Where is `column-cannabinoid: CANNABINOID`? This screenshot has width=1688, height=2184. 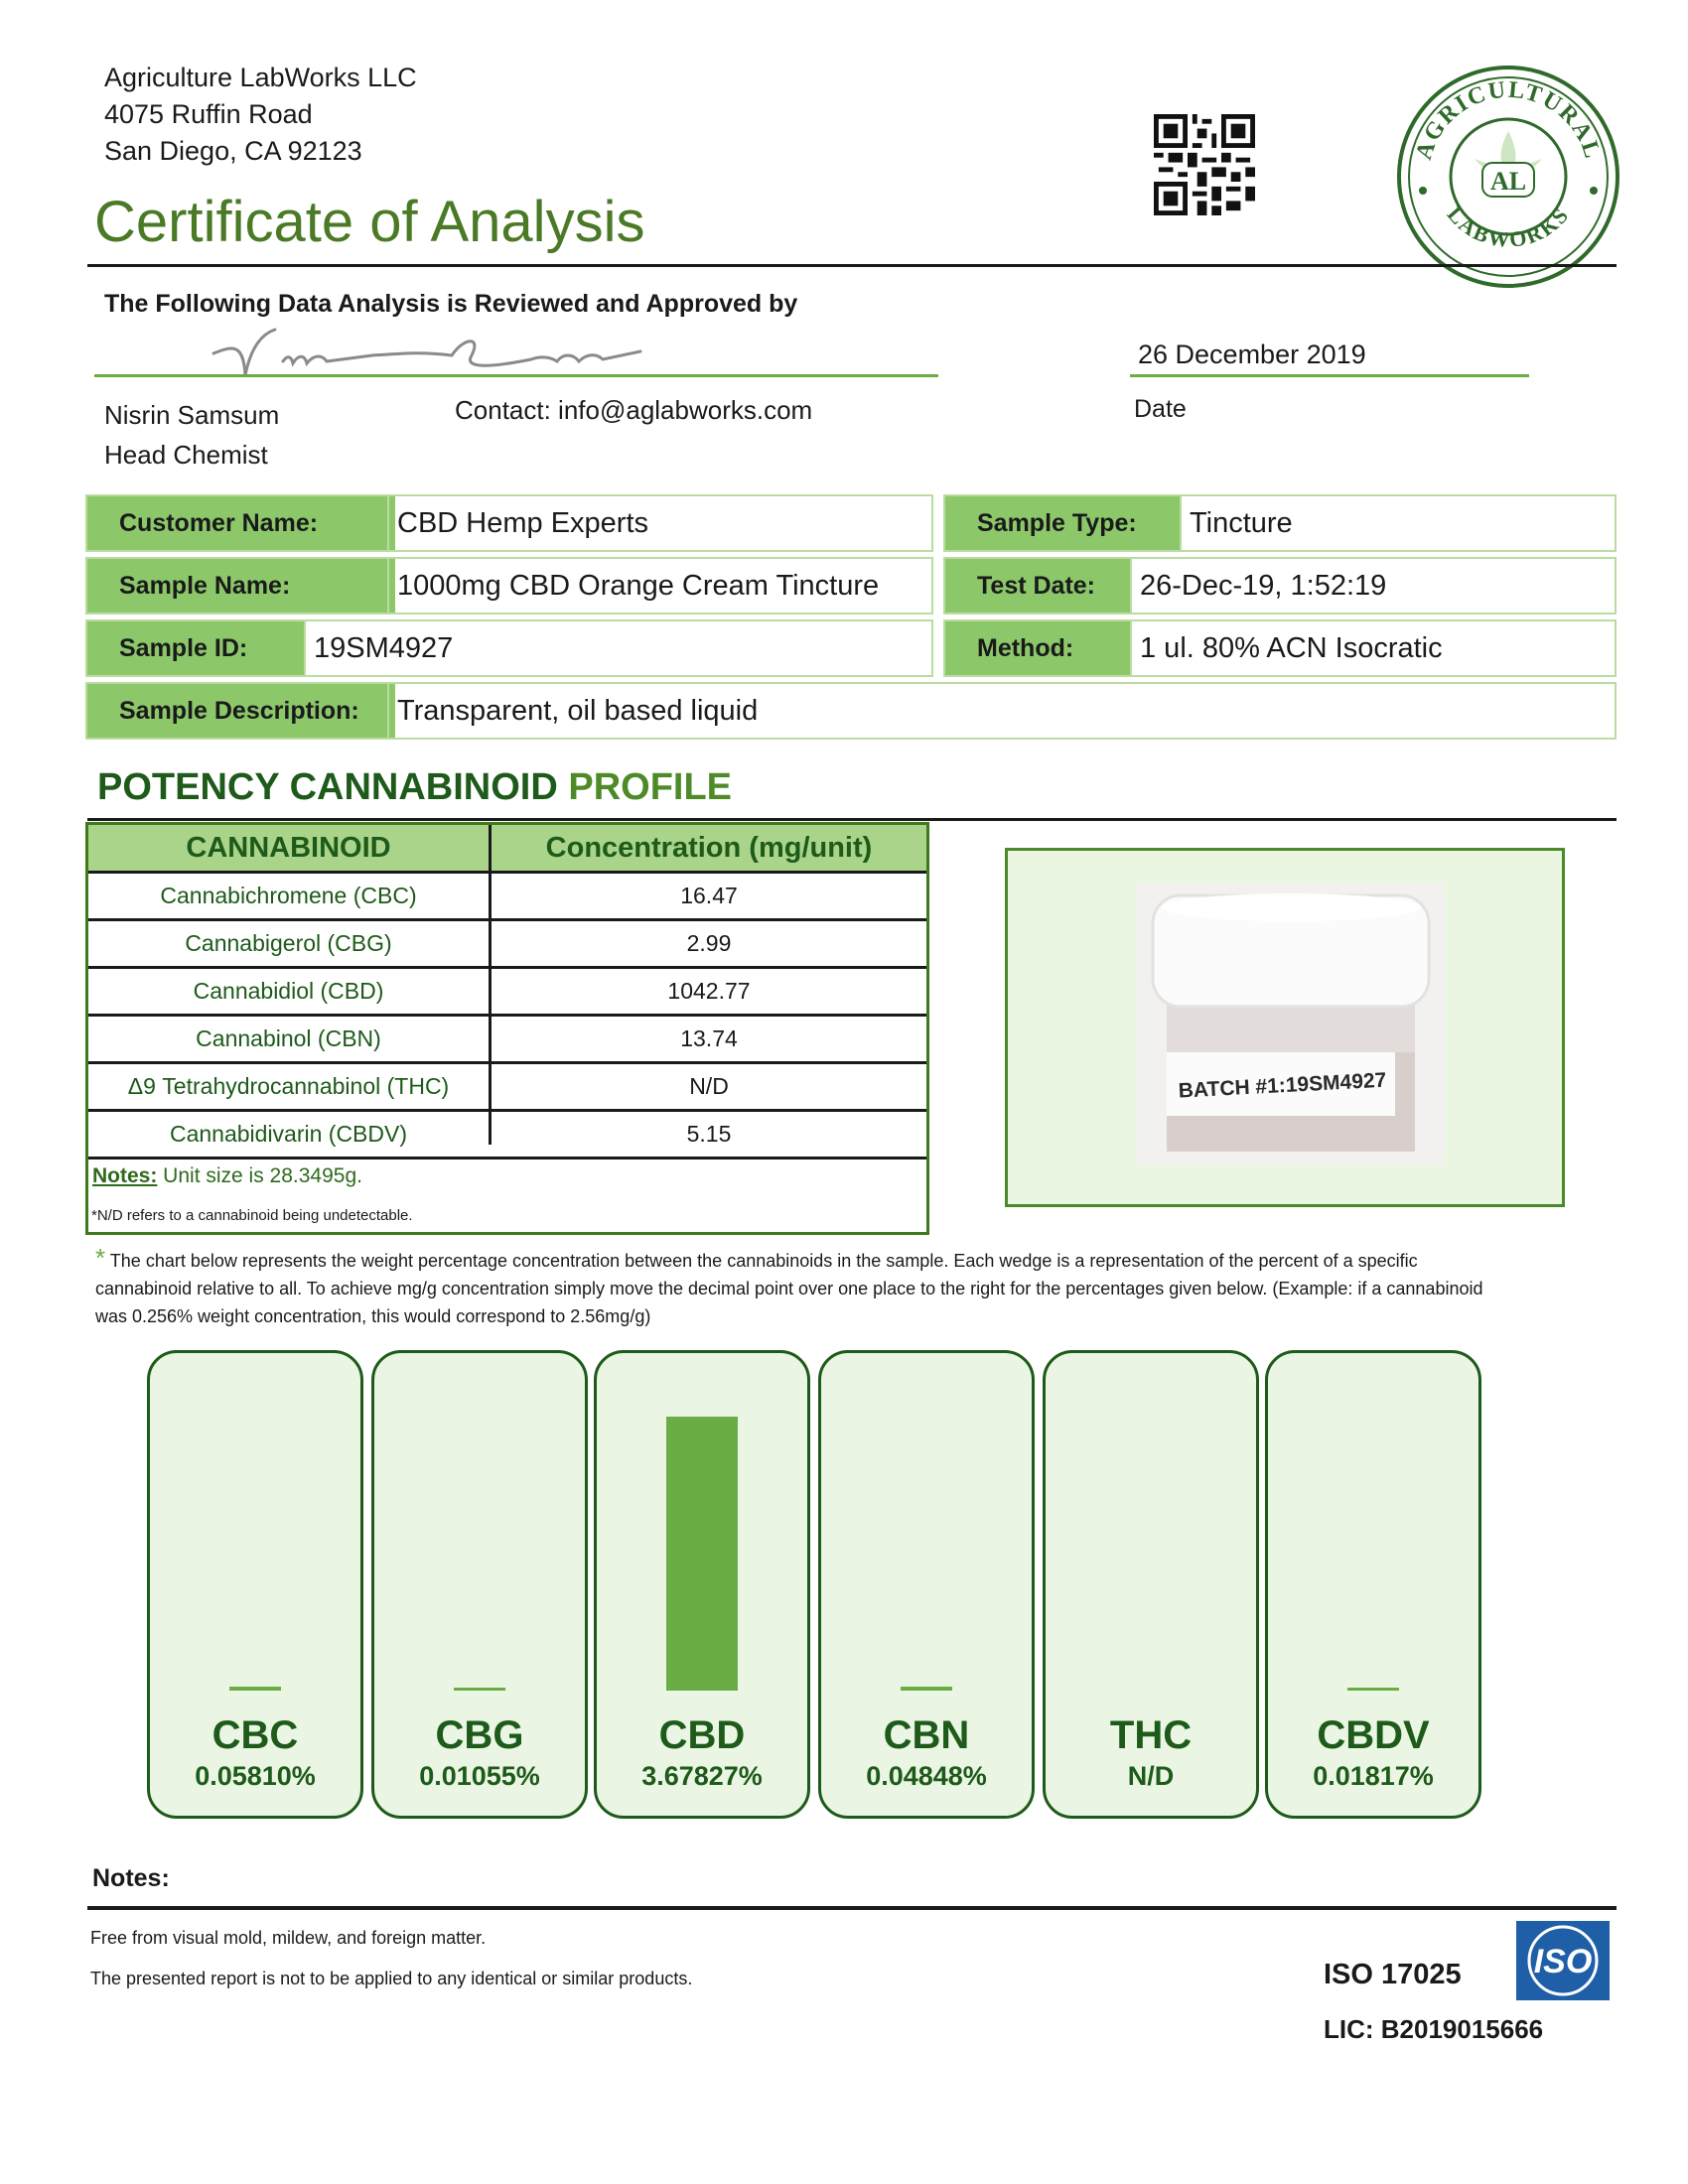 column-cannabinoid: CANNABINOID is located at coordinates (288, 847).